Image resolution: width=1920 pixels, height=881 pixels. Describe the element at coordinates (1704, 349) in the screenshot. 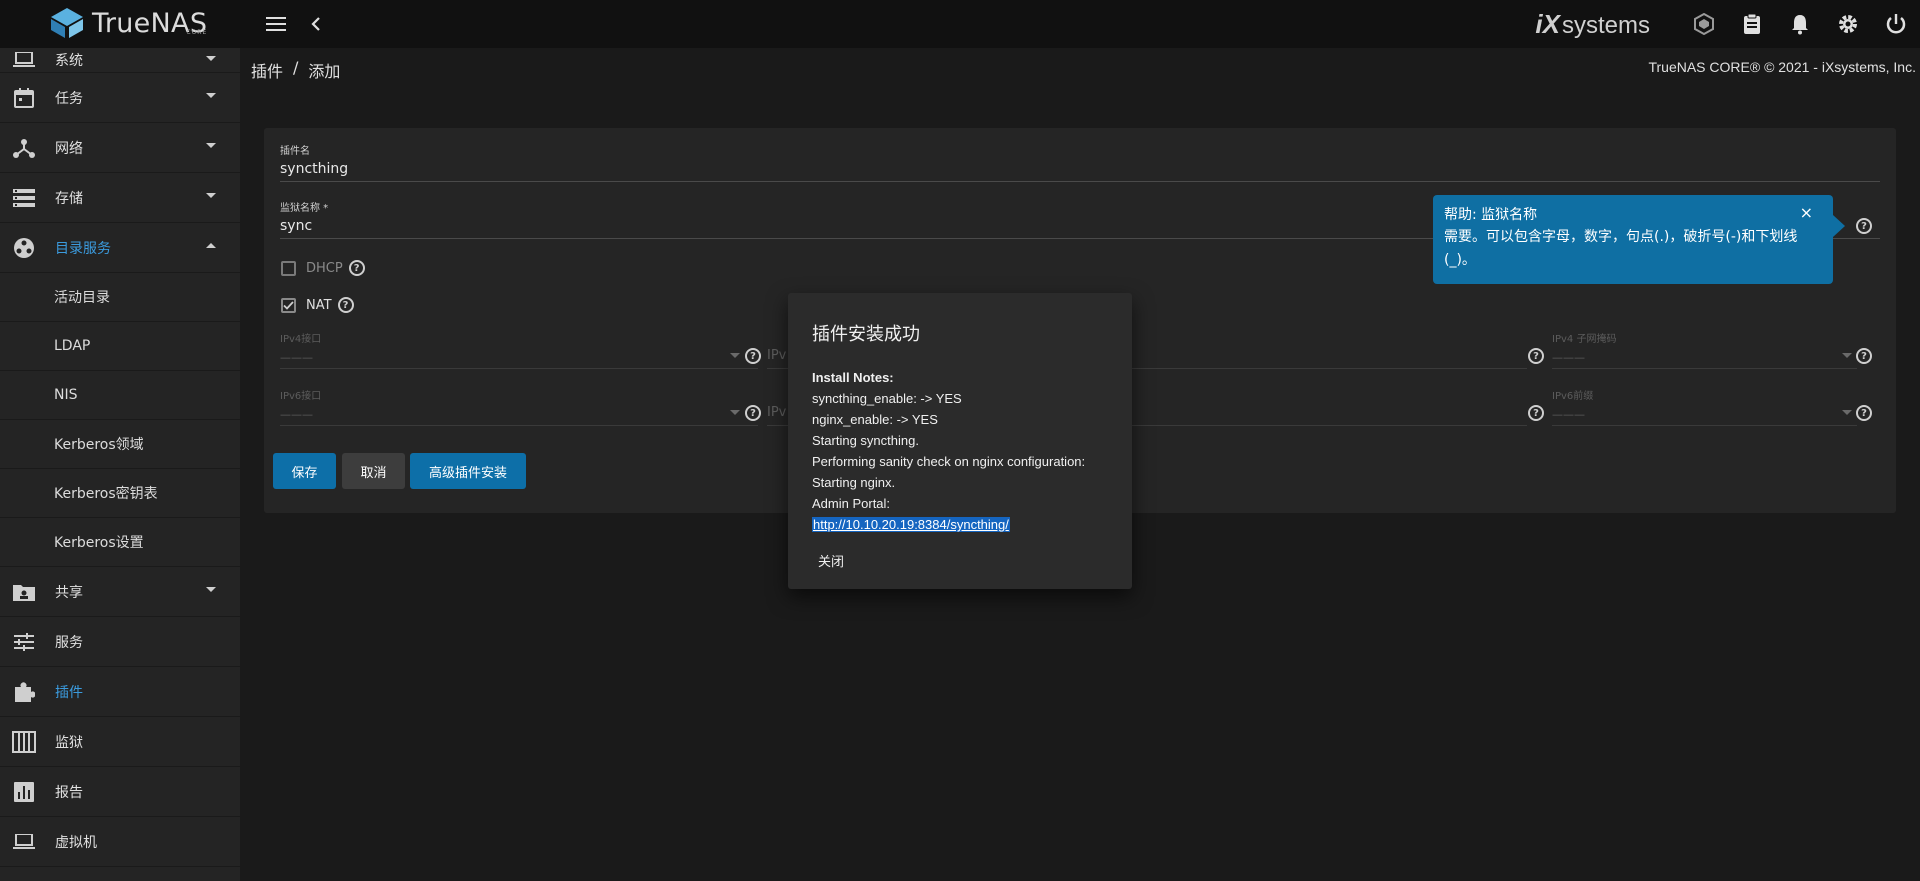

I see `ipv4-netmask-select: IPv4 子网掩码 ———` at that location.